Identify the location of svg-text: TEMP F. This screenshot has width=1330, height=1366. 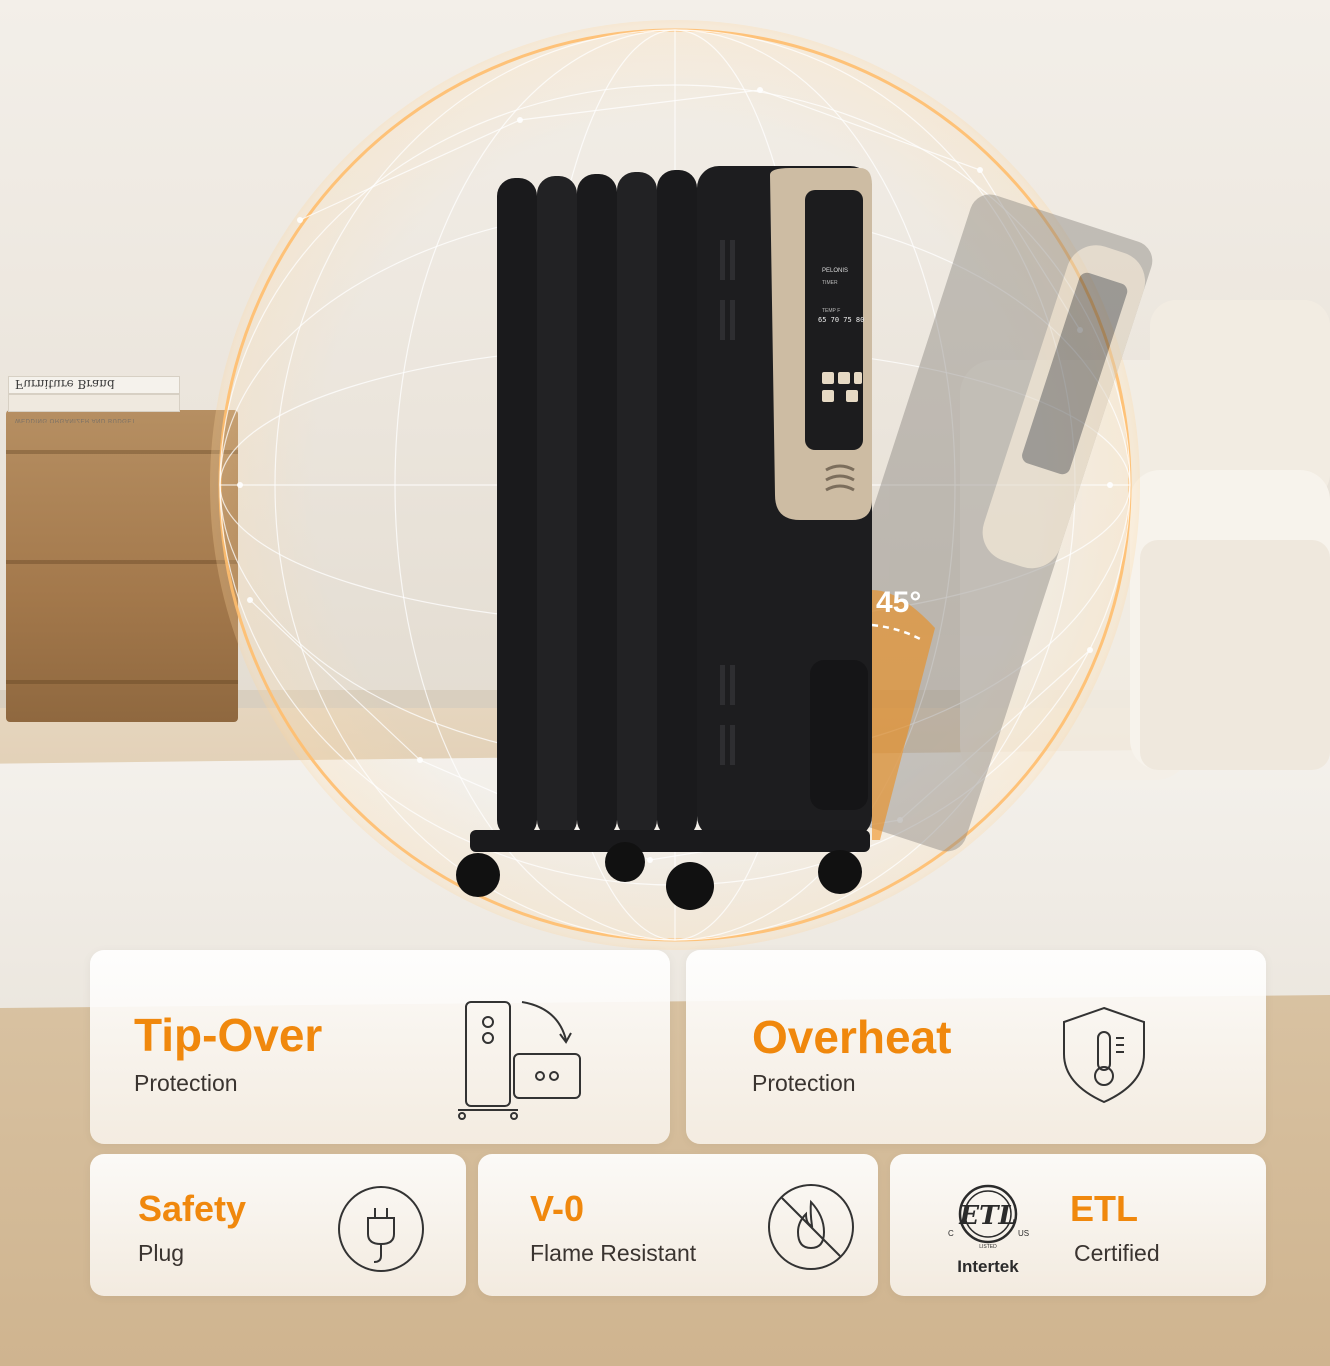
(831, 311).